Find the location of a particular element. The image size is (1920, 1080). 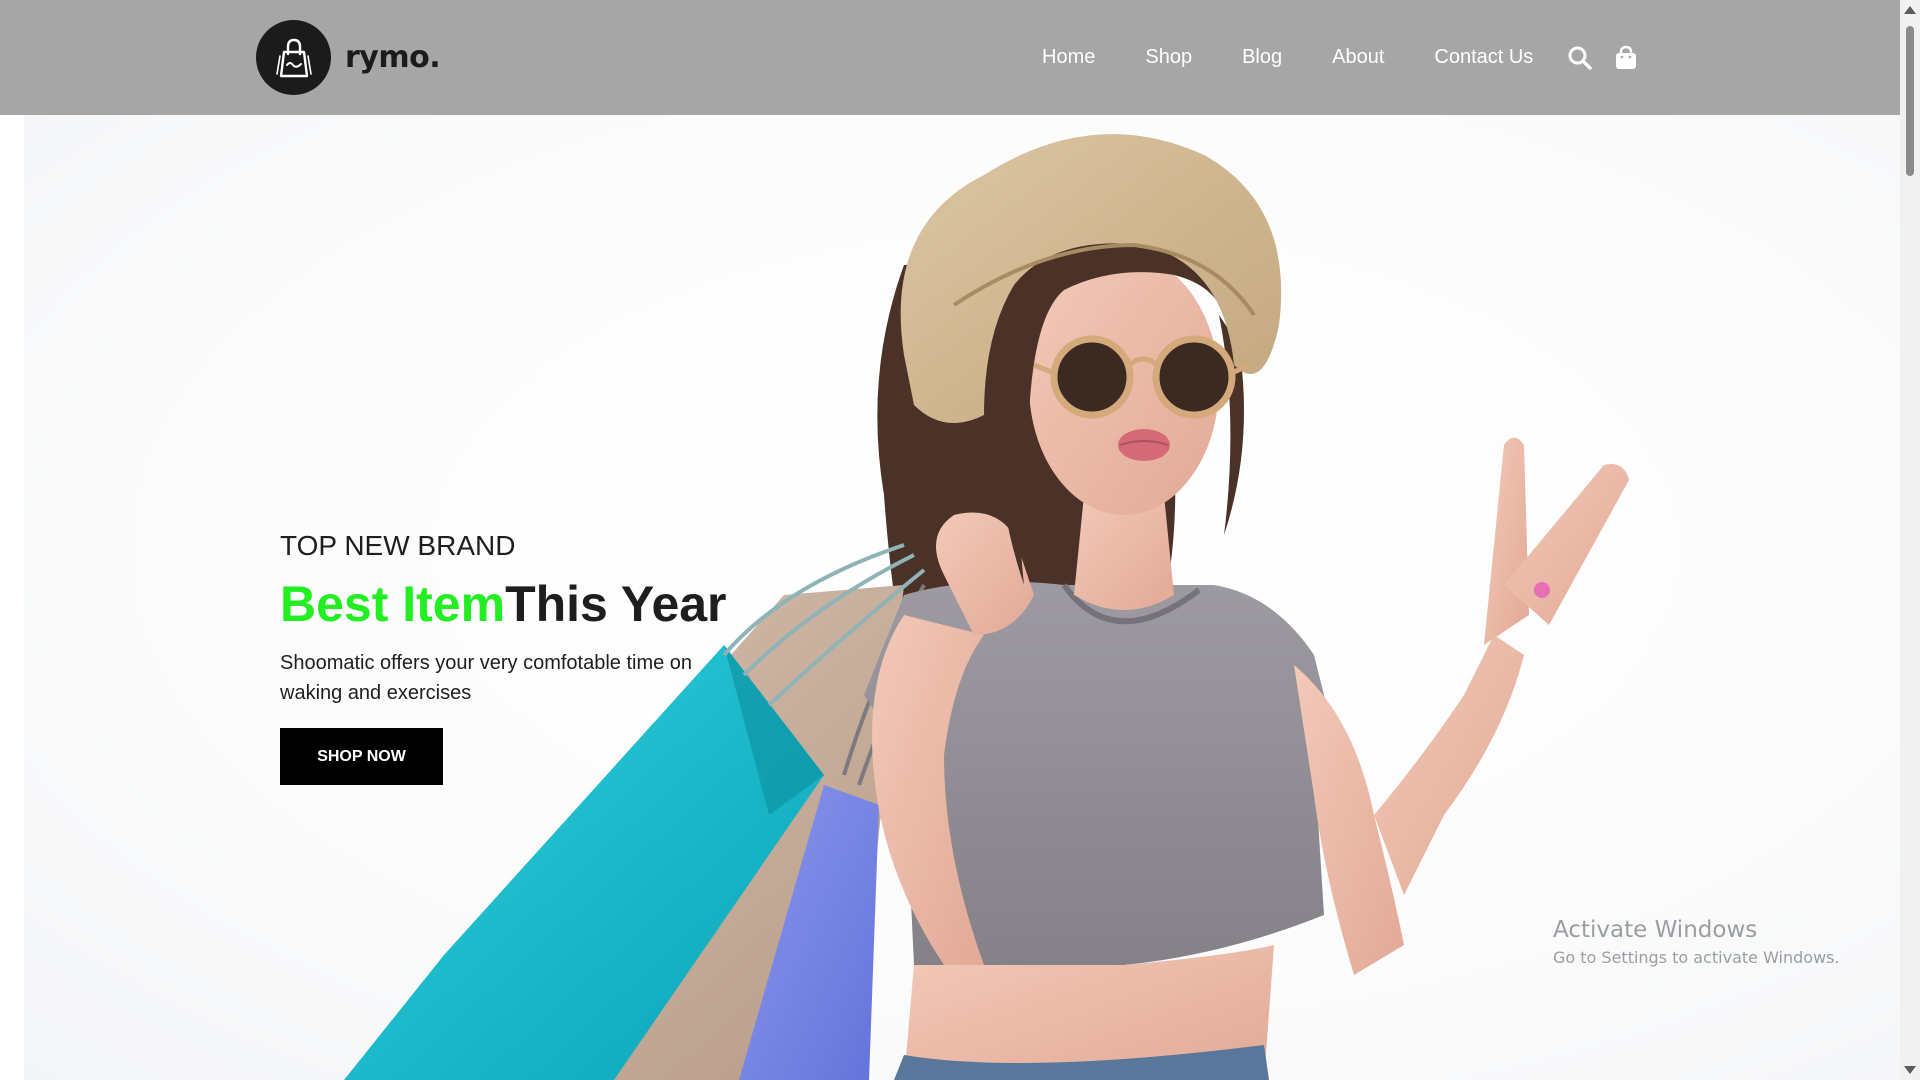

watermark-subtitle: Go to Settings to activate Windows. is located at coordinates (1696, 957).